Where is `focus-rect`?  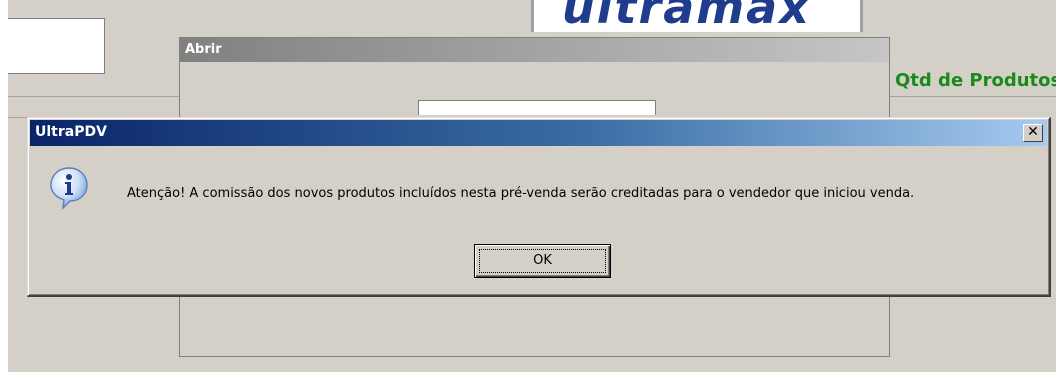
focus-rect is located at coordinates (542, 261).